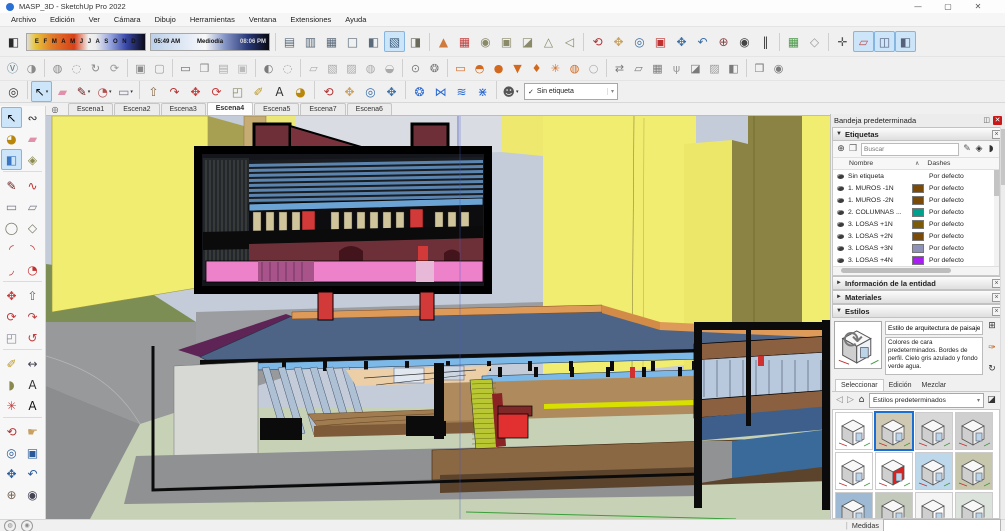  What do you see at coordinates (992, 348) in the screenshot?
I see `update-style-icon: ✑` at bounding box center [992, 348].